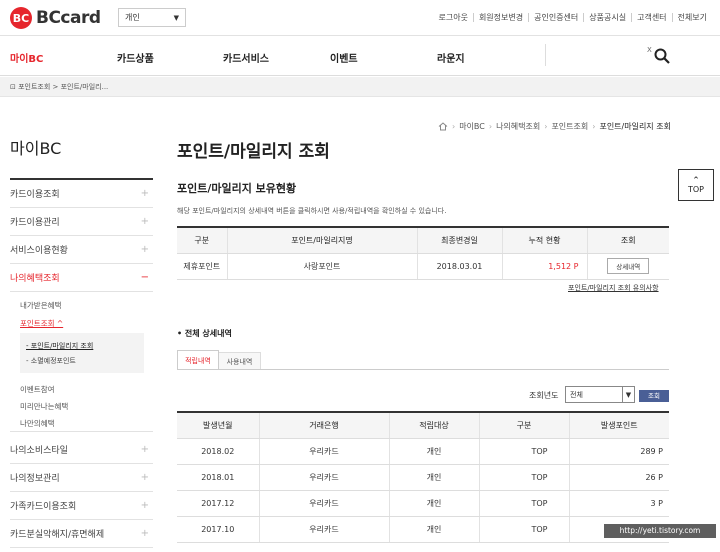 The image size is (720, 552). Describe the element at coordinates (176, 17) in the screenshot. I see `dropdown-arrow-icon: ▼` at that location.